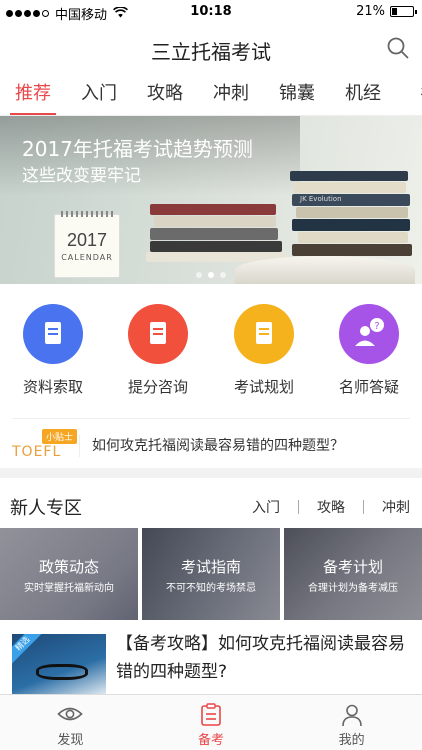  I want to click on nav-mine: 我的, so click(351, 722).